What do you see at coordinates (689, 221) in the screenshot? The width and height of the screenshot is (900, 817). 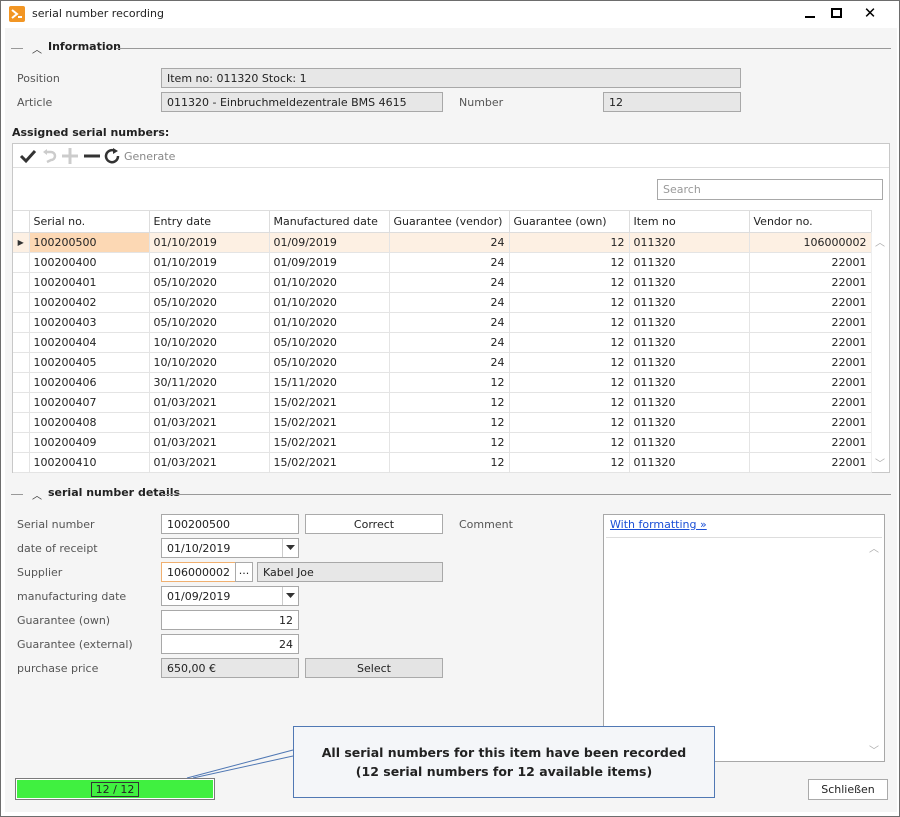 I see `column-header: Item no` at bounding box center [689, 221].